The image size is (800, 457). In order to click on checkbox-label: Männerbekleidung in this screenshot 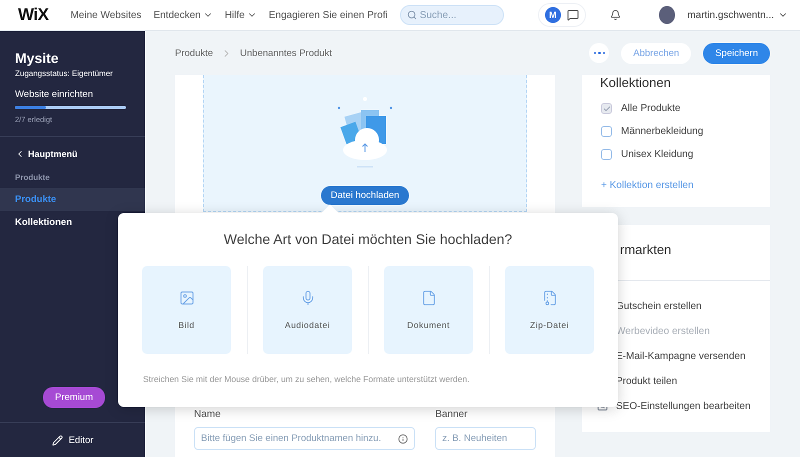, I will do `click(662, 131)`.